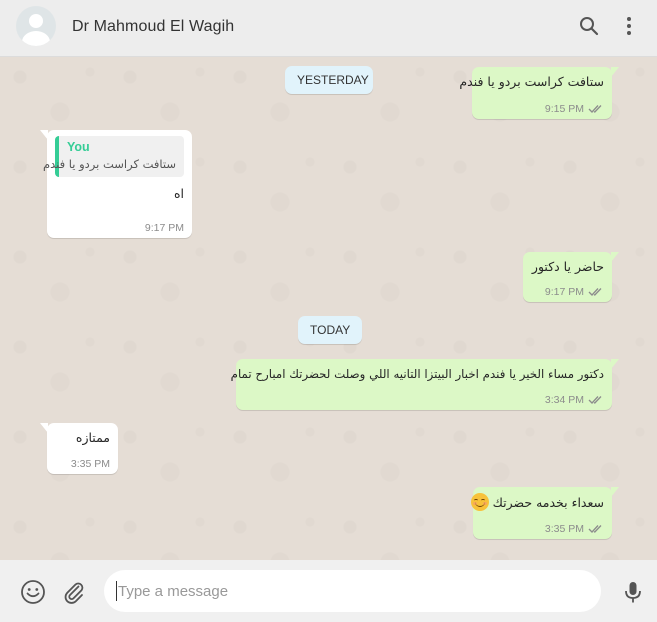 This screenshot has height=622, width=657. What do you see at coordinates (544, 513) in the screenshot?
I see `message-bubble-outgoing: سعداء بخدمه حضرتك 3:35 PM` at bounding box center [544, 513].